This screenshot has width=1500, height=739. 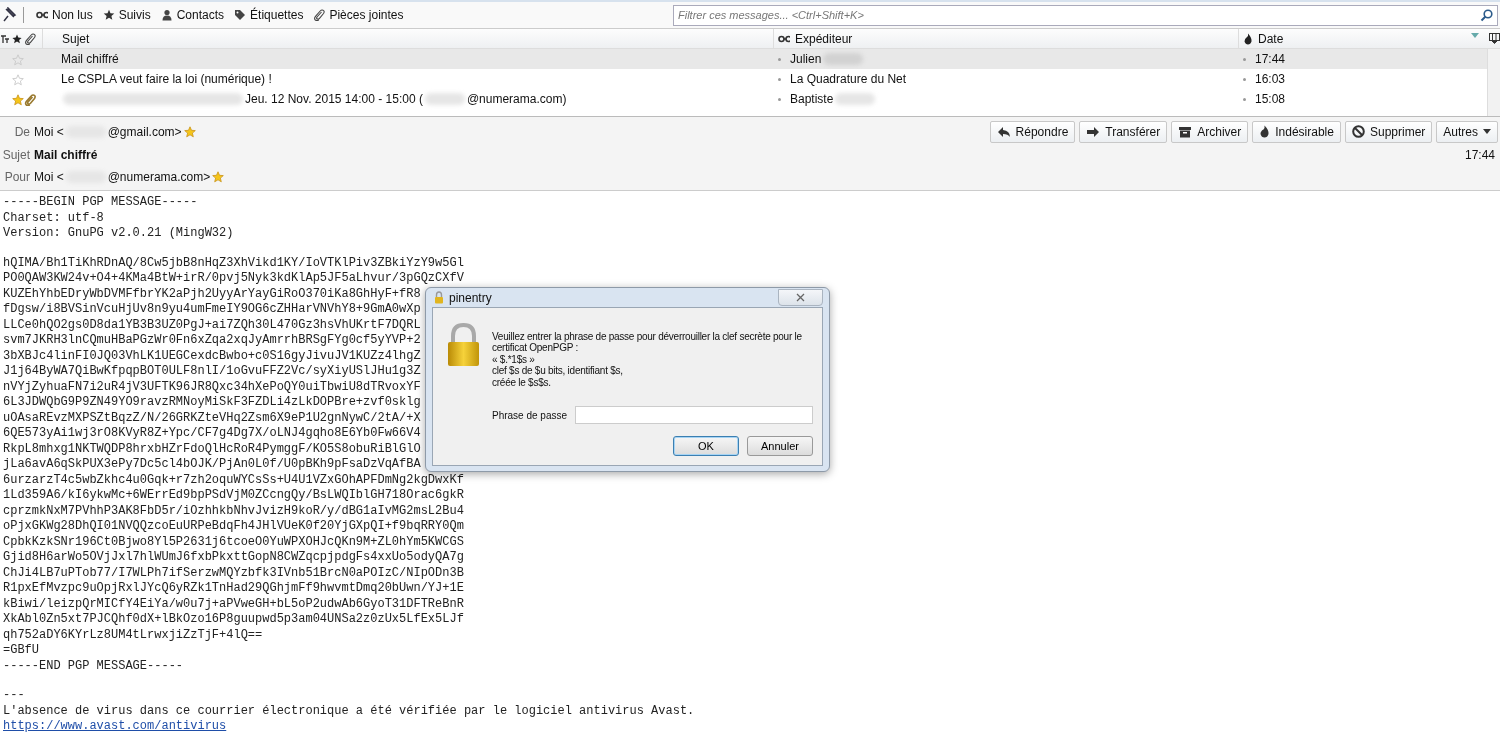 What do you see at coordinates (212, 387) in the screenshot?
I see `pgp-text-line: nVYjZyhuaFN7i2uR4jV3UFTK96JR8Qxc34hXePoQY0uiTbwiU8dTRvoxYF` at bounding box center [212, 387].